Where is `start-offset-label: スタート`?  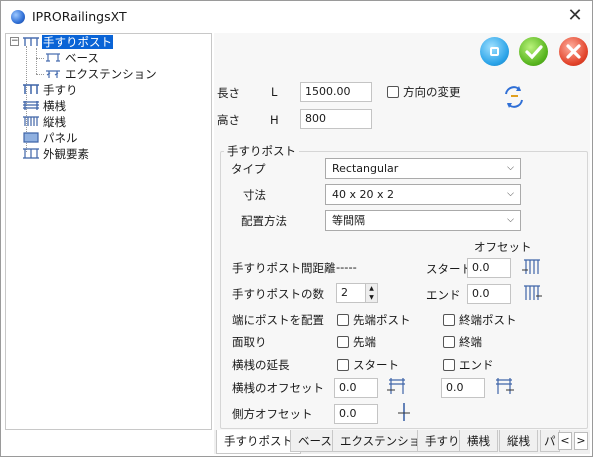
start-offset-label: スタート is located at coordinates (449, 269).